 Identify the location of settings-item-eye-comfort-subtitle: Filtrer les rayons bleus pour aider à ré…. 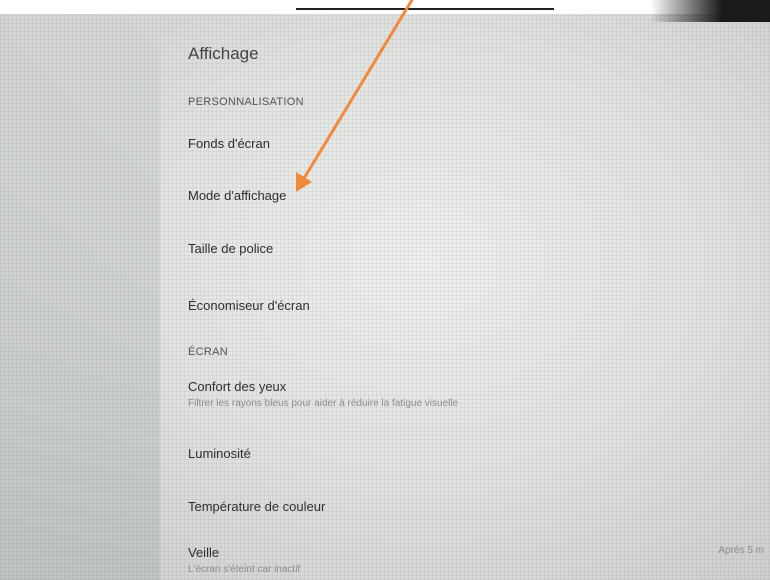
(323, 403).